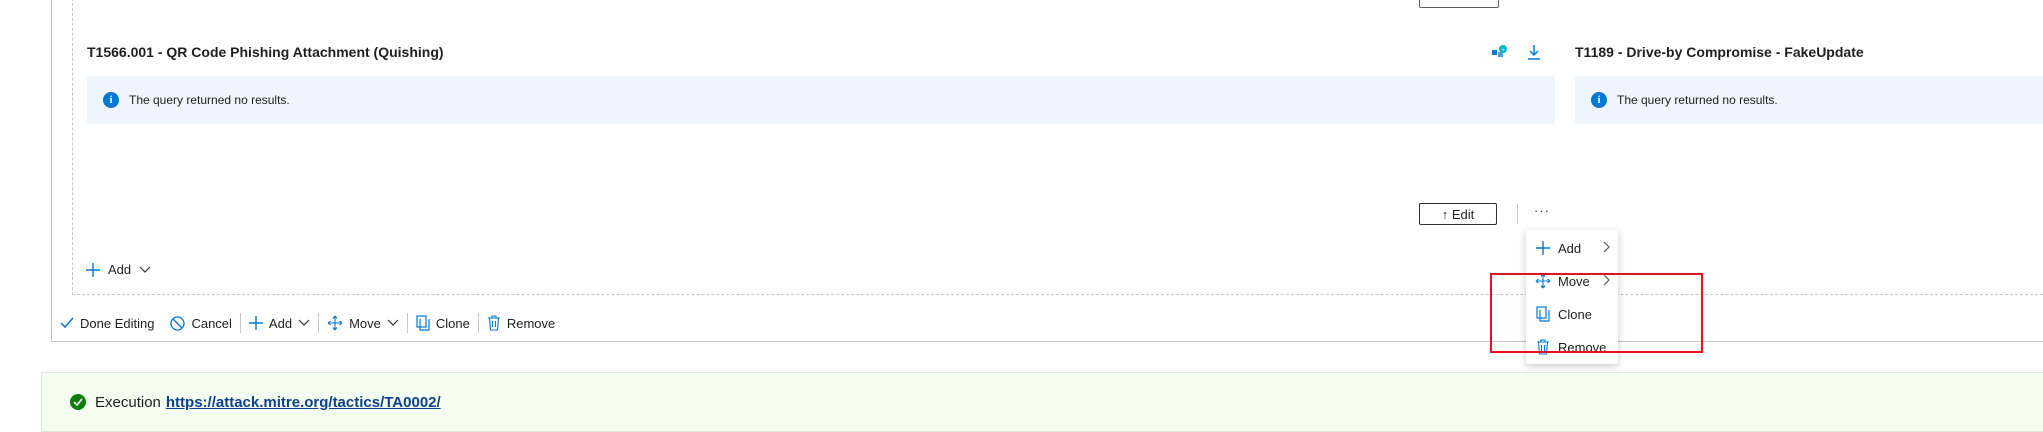  What do you see at coordinates (1534, 52) in the screenshot?
I see `download-icon` at bounding box center [1534, 52].